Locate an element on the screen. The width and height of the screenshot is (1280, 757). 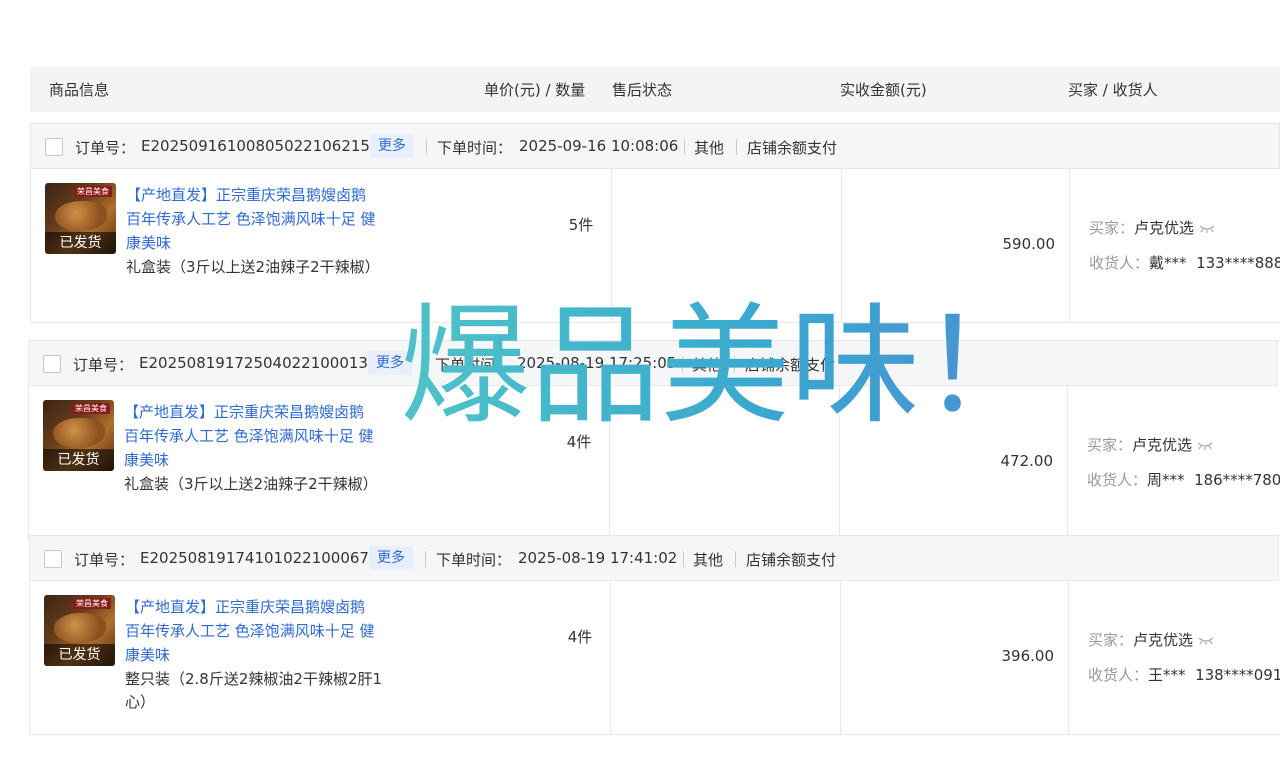
receiver-info: 收货人：周*** 186****780 is located at coordinates (1183, 479).